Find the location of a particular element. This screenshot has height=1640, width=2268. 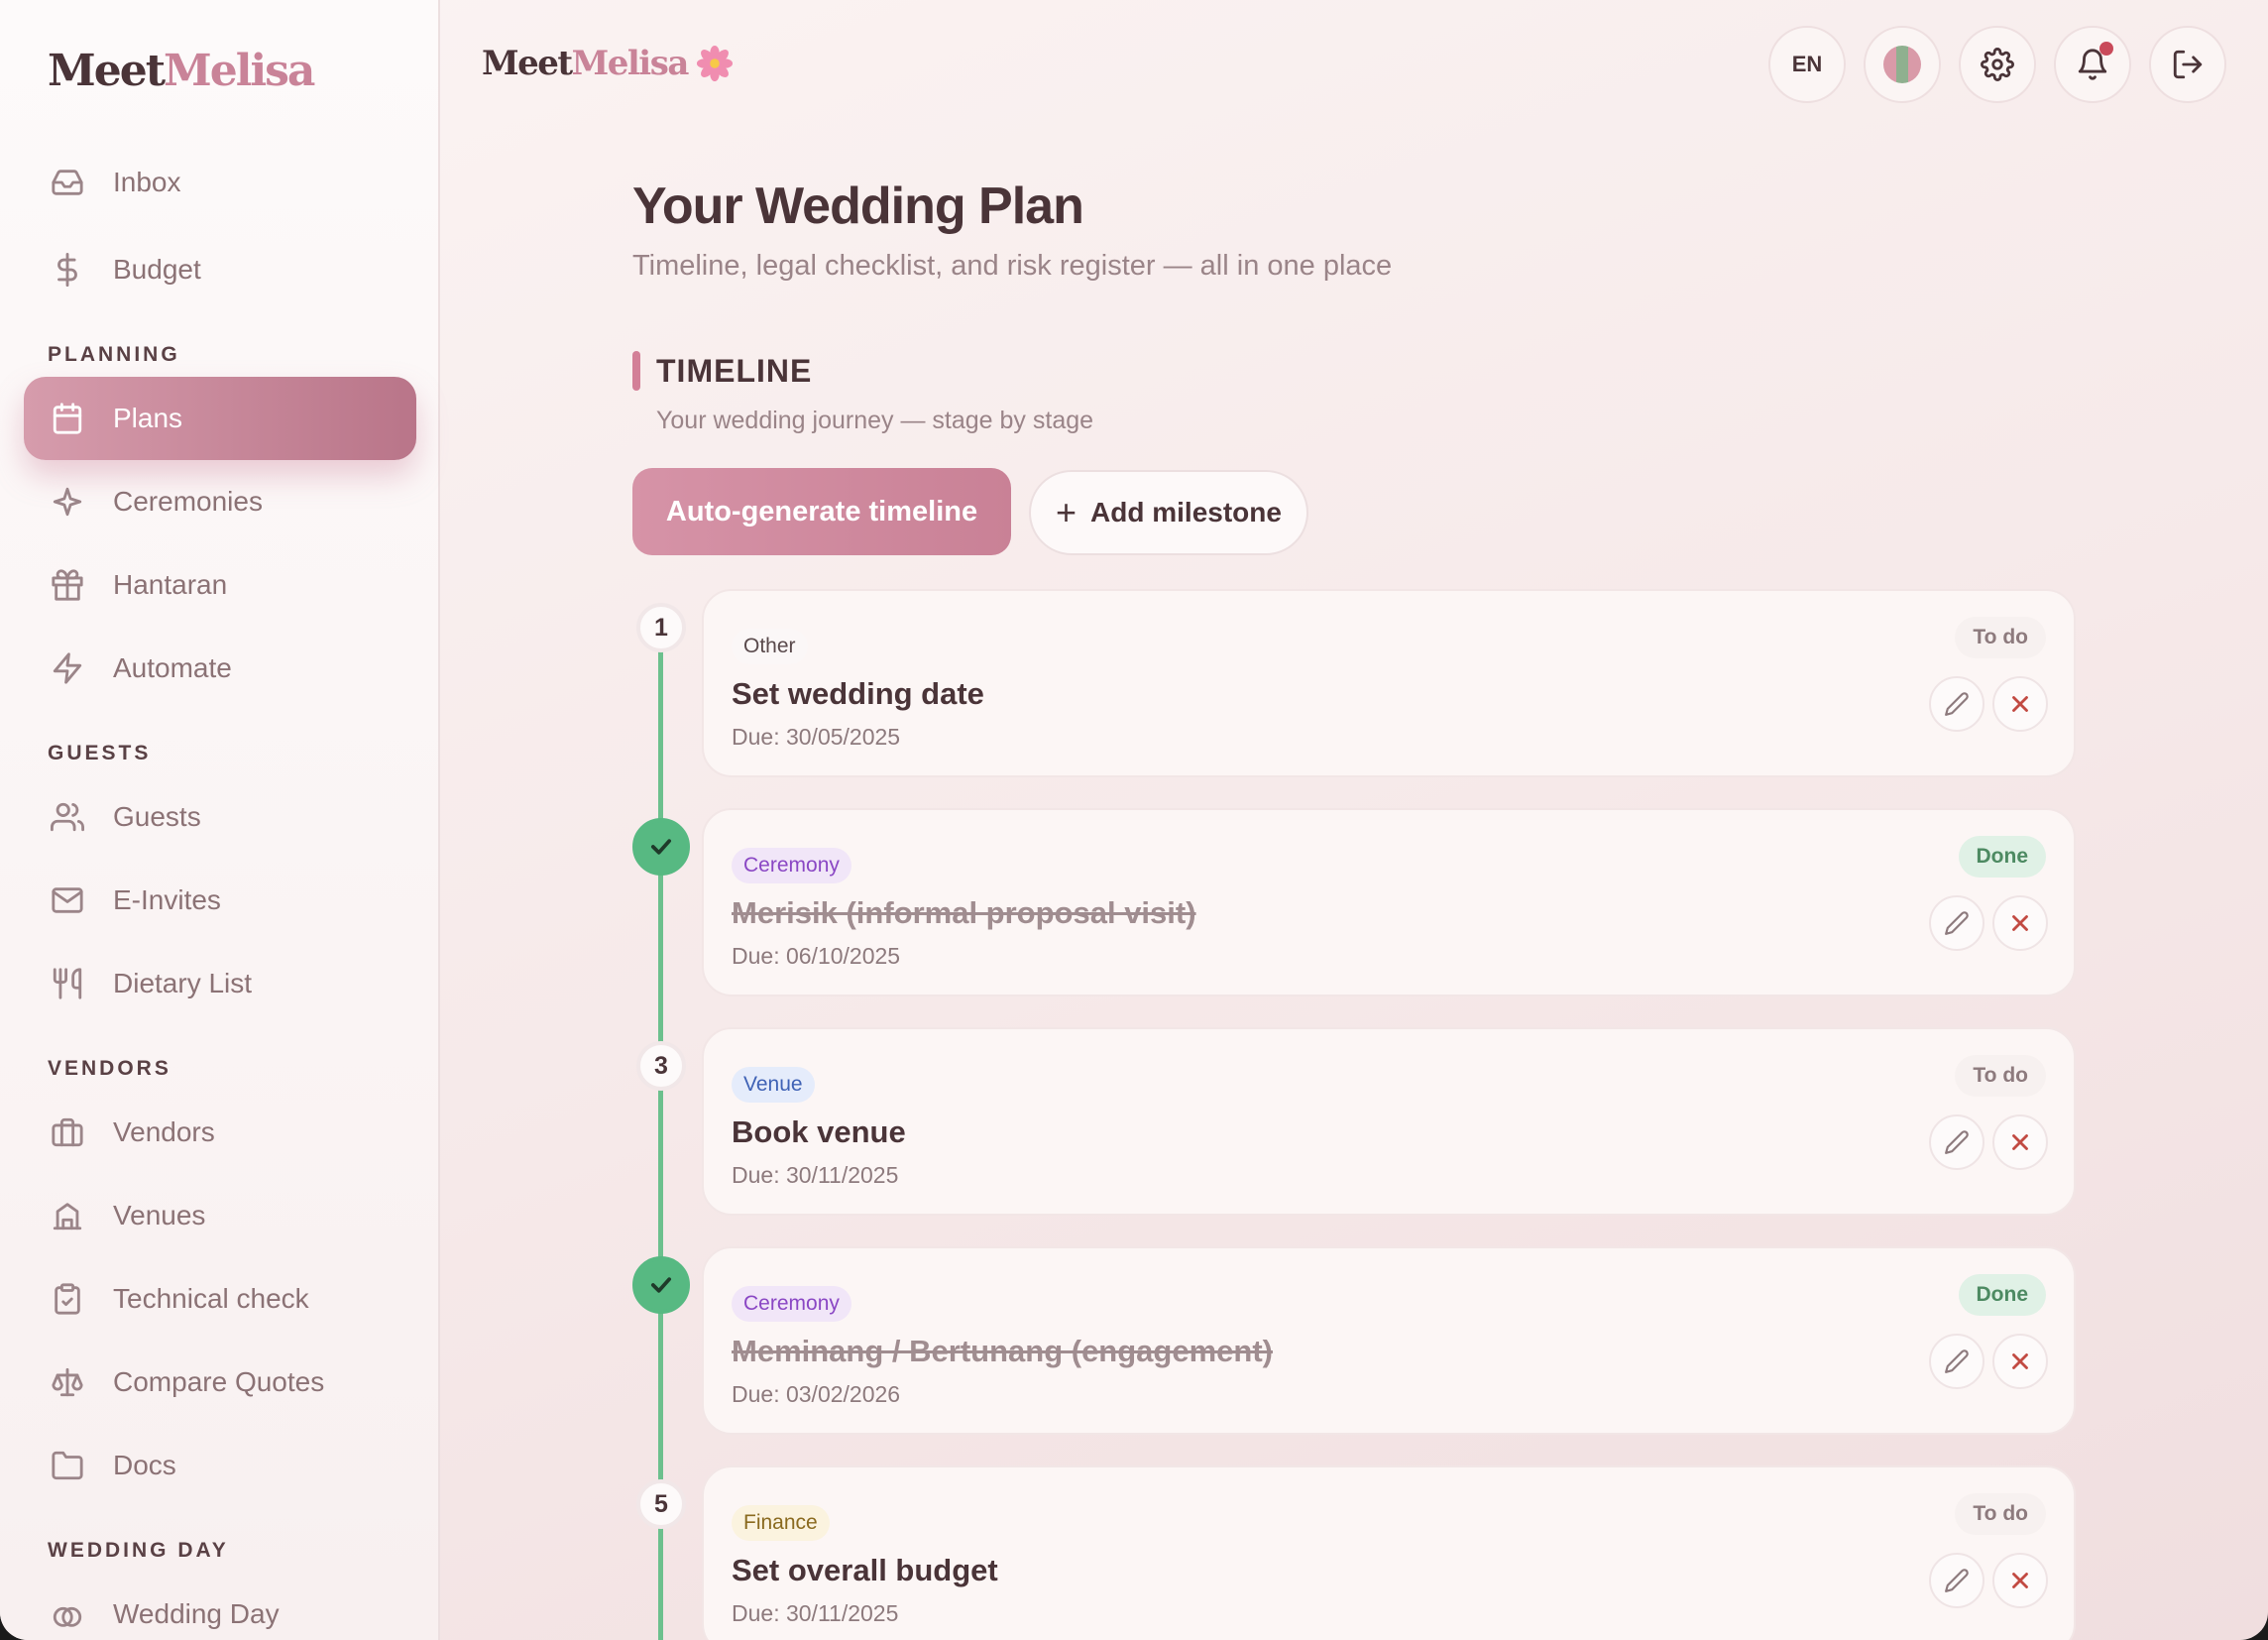

sidebar-item-label: Docs is located at coordinates (144, 1465).